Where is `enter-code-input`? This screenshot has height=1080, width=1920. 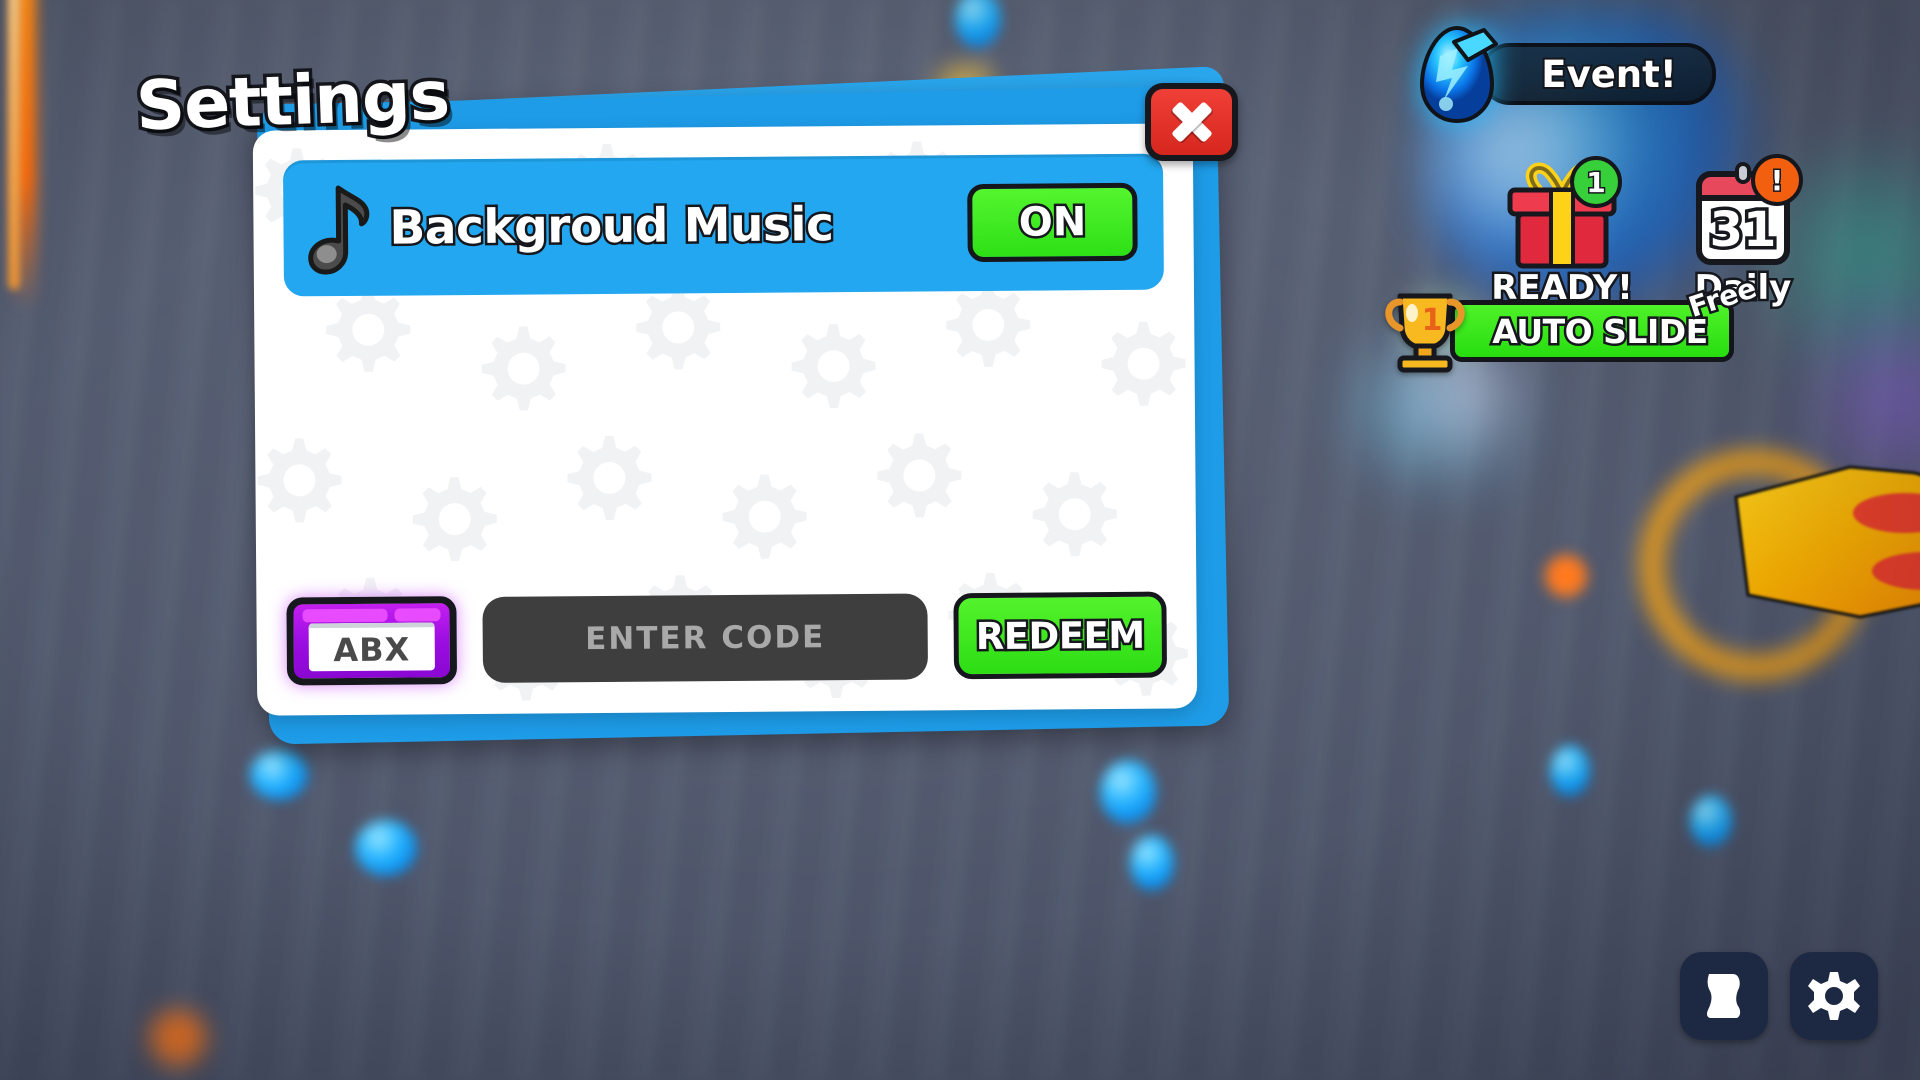 enter-code-input is located at coordinates (705, 638).